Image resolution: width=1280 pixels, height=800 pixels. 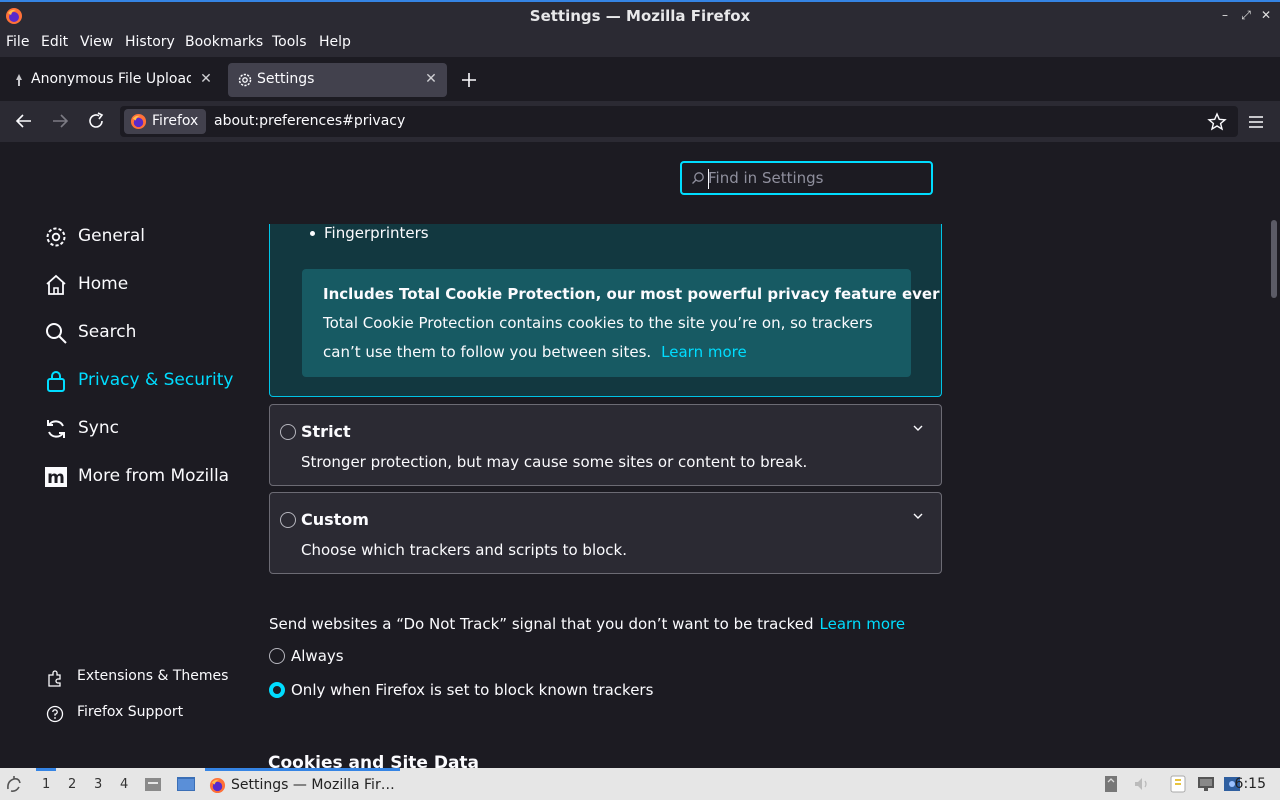 I want to click on help-icon, so click(x=55, y=714).